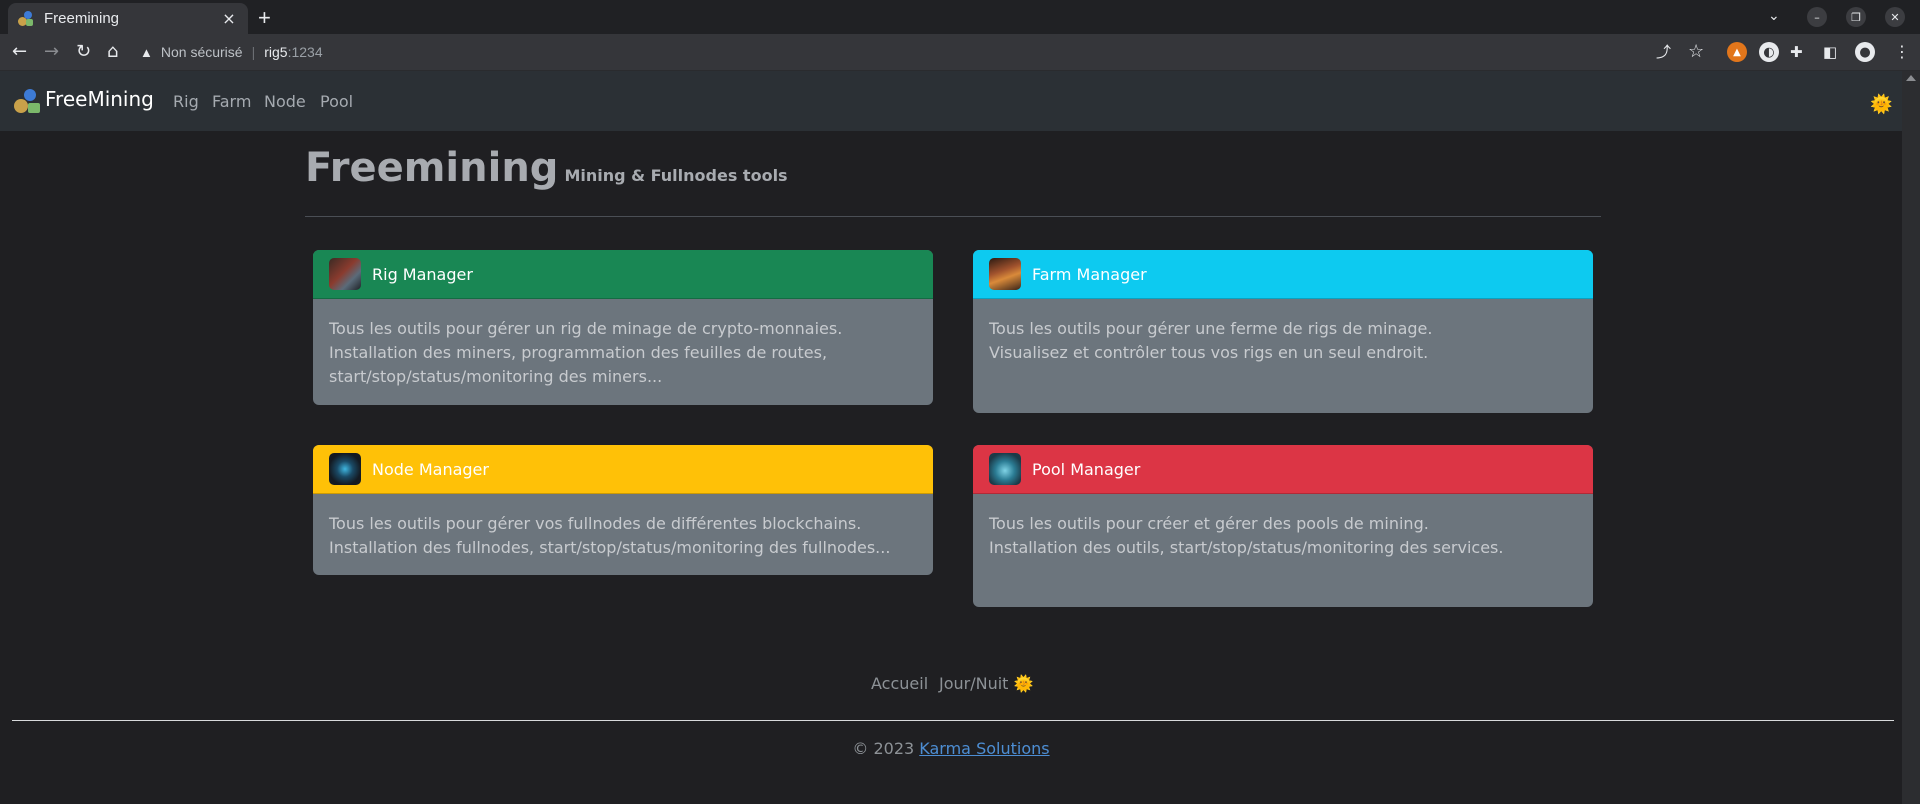 The width and height of the screenshot is (1920, 804). What do you see at coordinates (146, 52) in the screenshot?
I see `warning-icon: ▲` at bounding box center [146, 52].